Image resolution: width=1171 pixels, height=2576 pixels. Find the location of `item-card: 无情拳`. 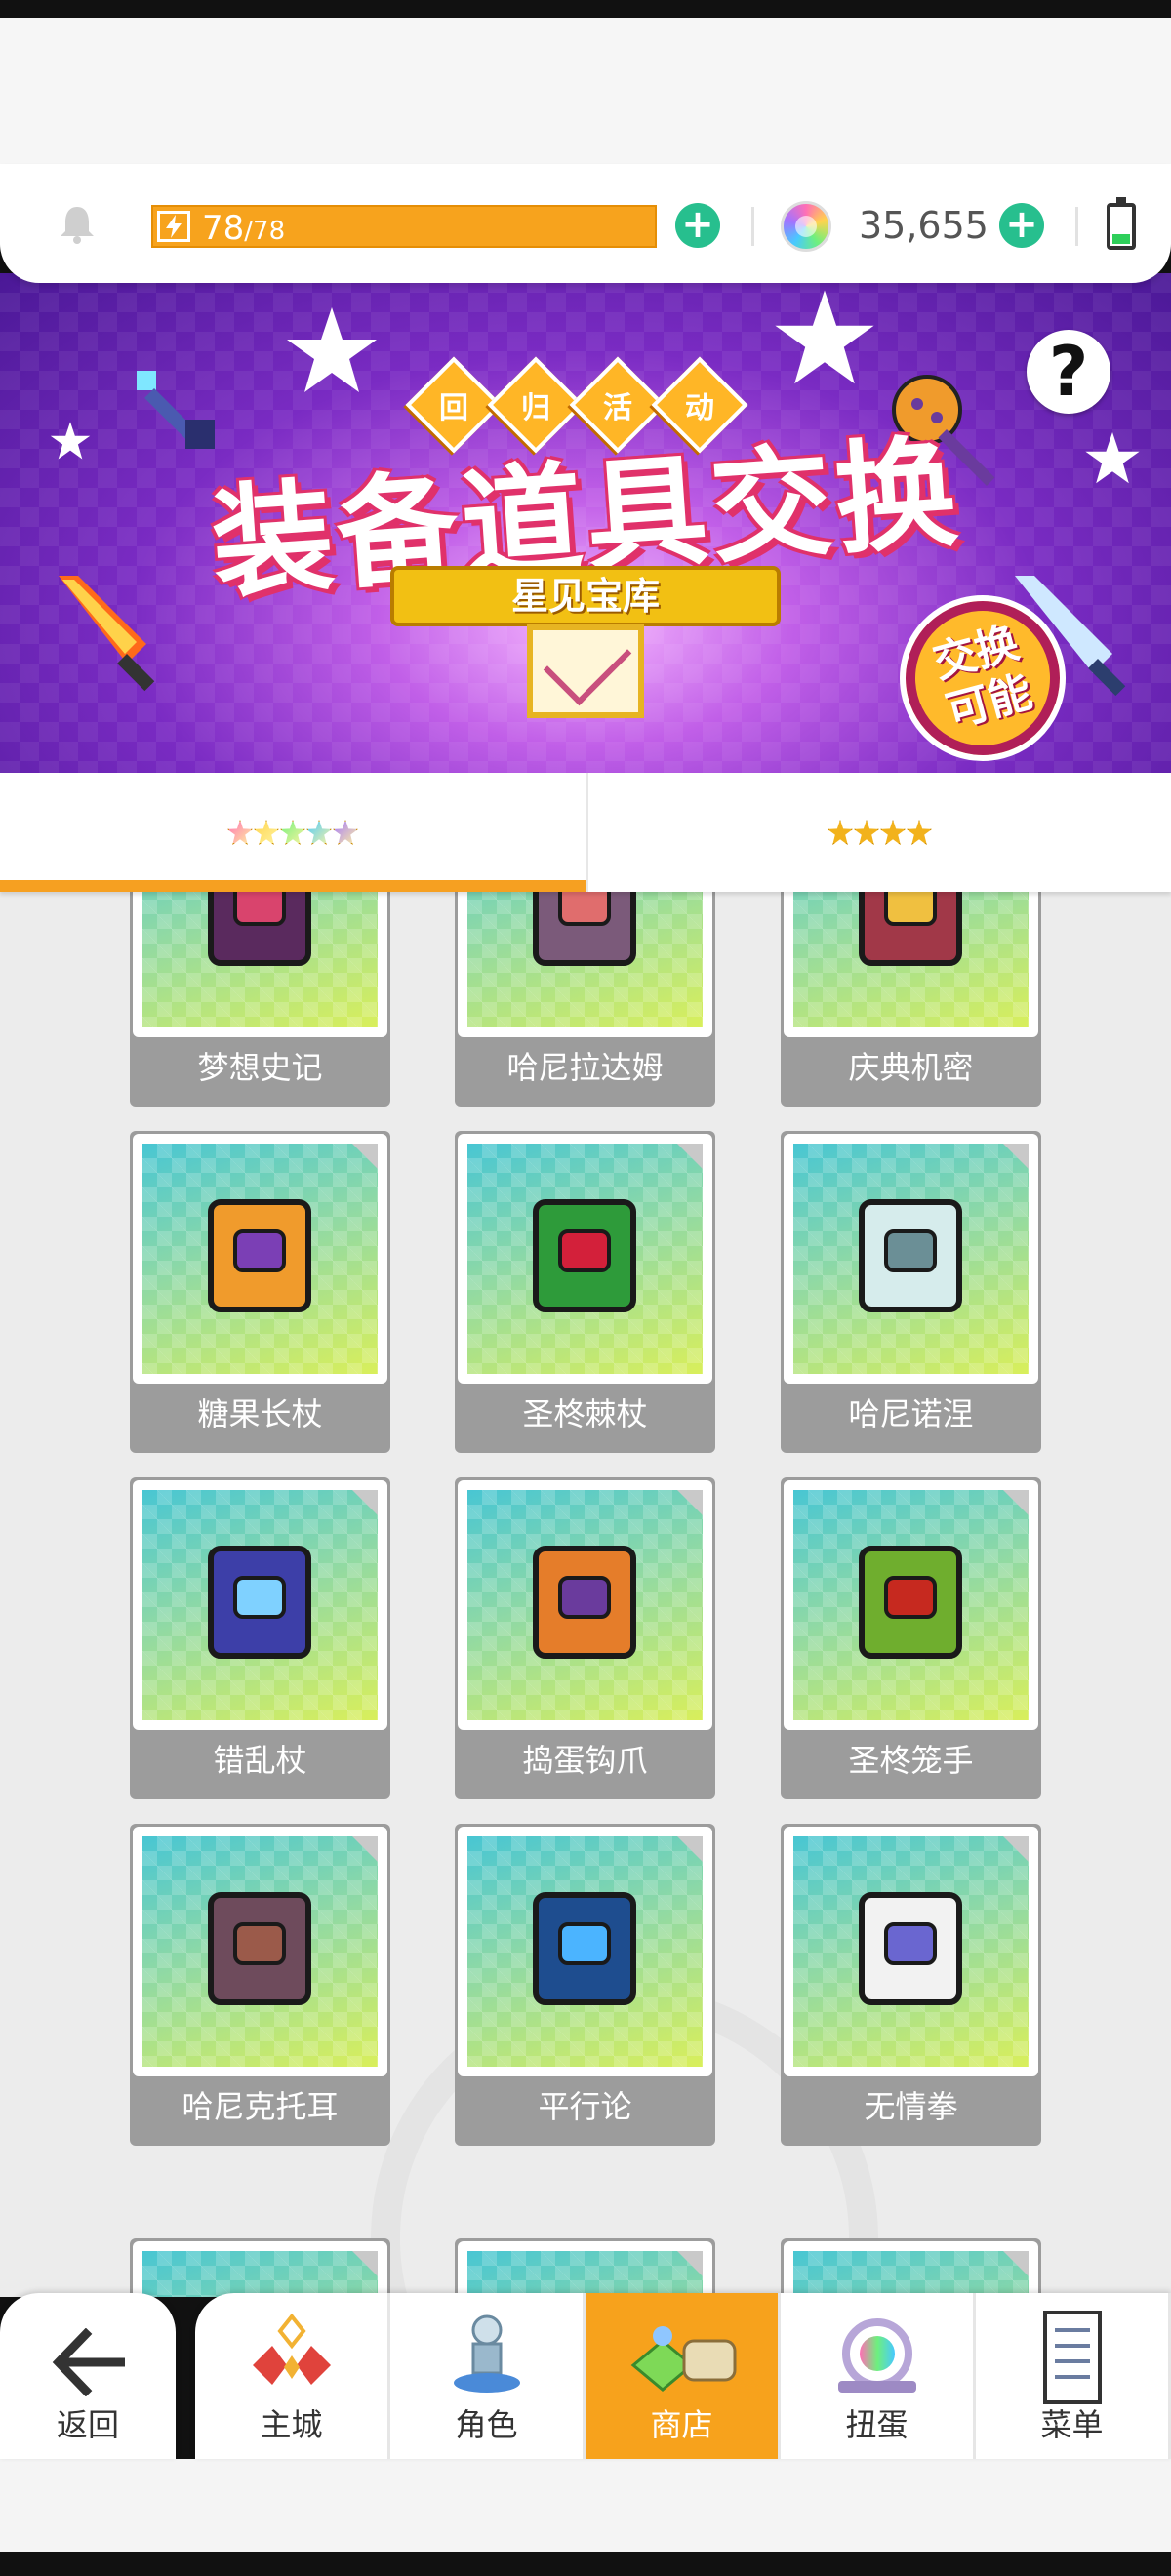

item-card: 无情拳 is located at coordinates (911, 1985).